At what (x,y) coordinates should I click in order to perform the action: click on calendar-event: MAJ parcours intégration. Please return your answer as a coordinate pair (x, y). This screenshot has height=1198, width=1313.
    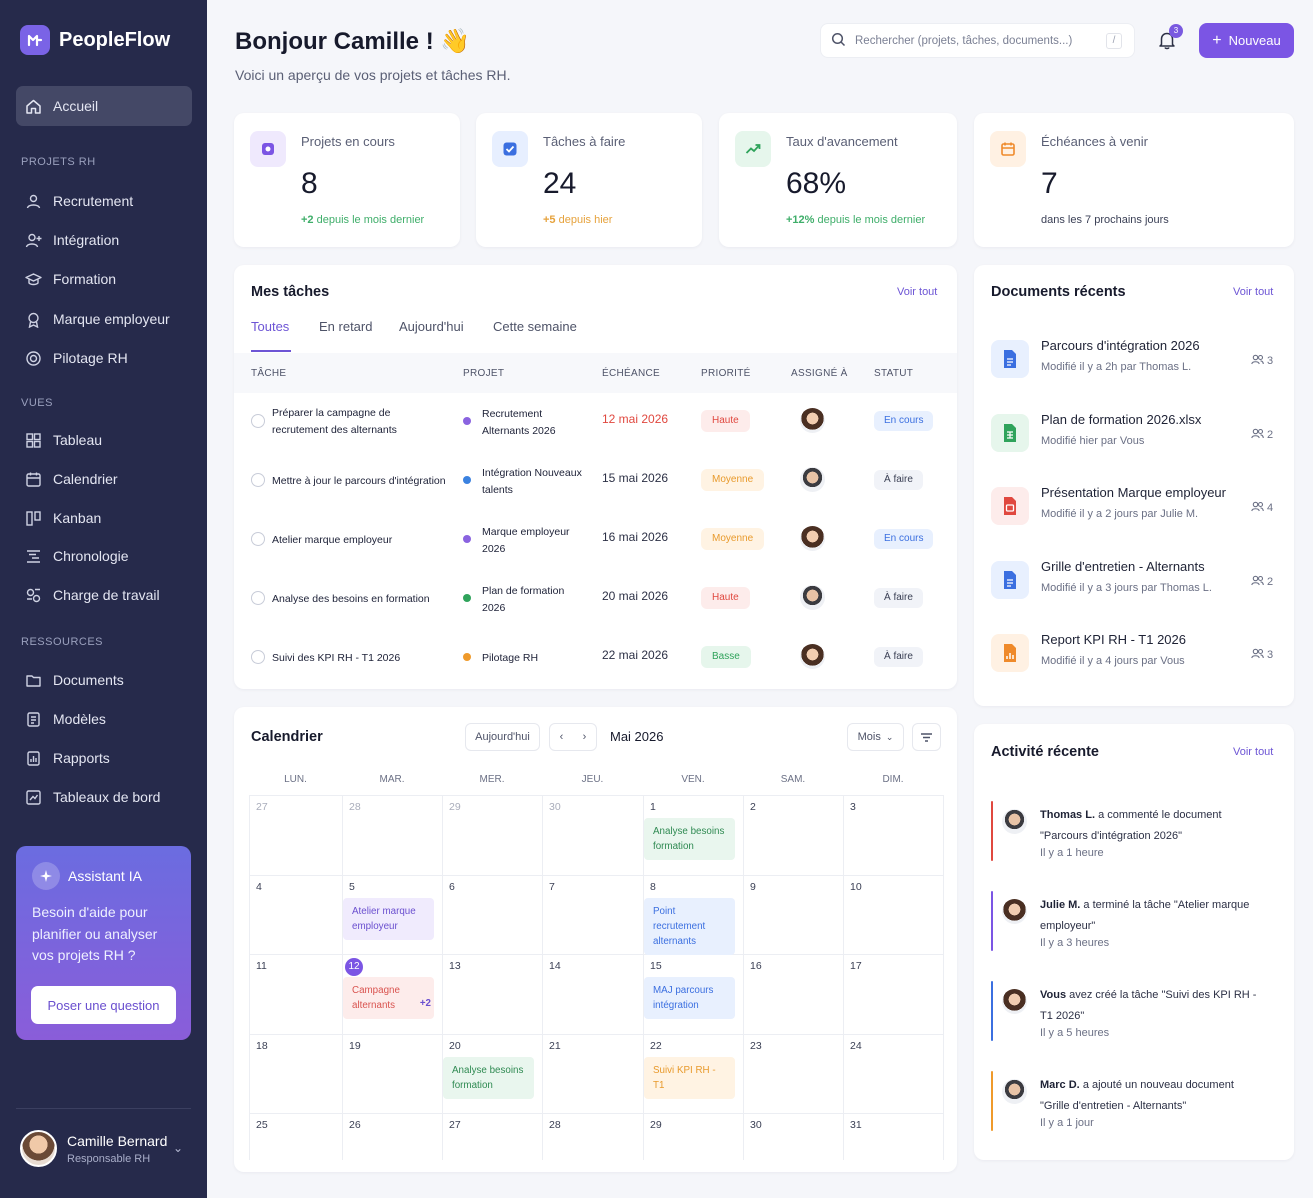
    Looking at the image, I should click on (689, 998).